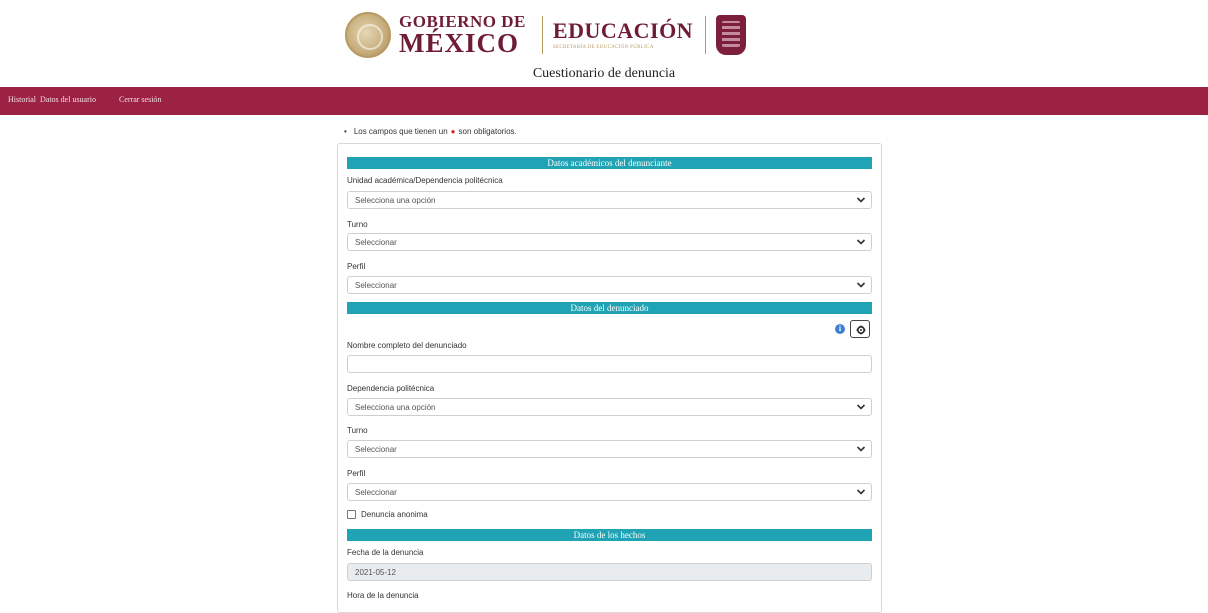  I want to click on turno-select-value: Seleccionar, so click(376, 242).